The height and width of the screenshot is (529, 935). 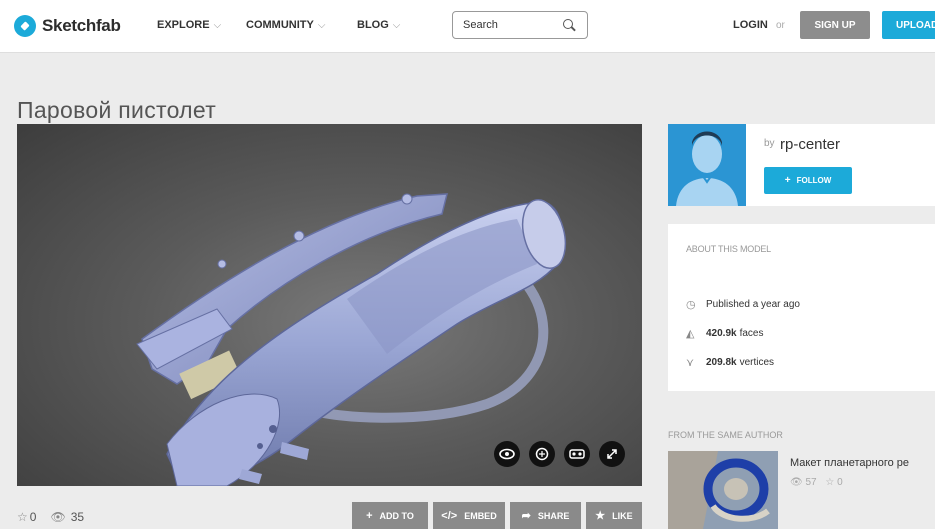 I want to click on faces-value: 420.9k, so click(x=721, y=333).